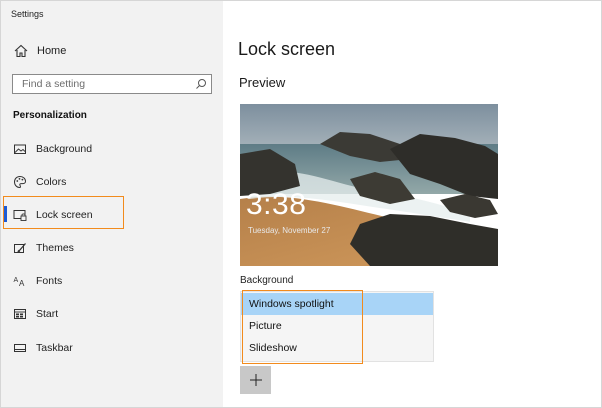 The height and width of the screenshot is (408, 602). What do you see at coordinates (55, 247) in the screenshot?
I see `sidebar-item-label: Themes` at bounding box center [55, 247].